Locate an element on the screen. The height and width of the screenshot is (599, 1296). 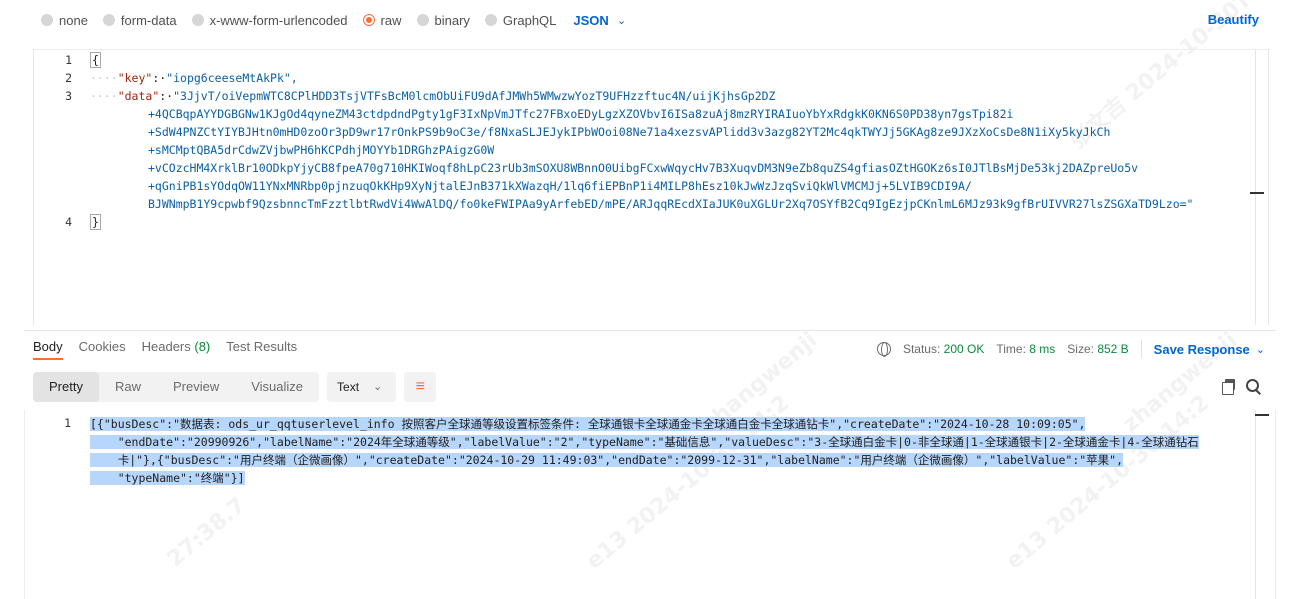
body-type-label: binary is located at coordinates (452, 20).